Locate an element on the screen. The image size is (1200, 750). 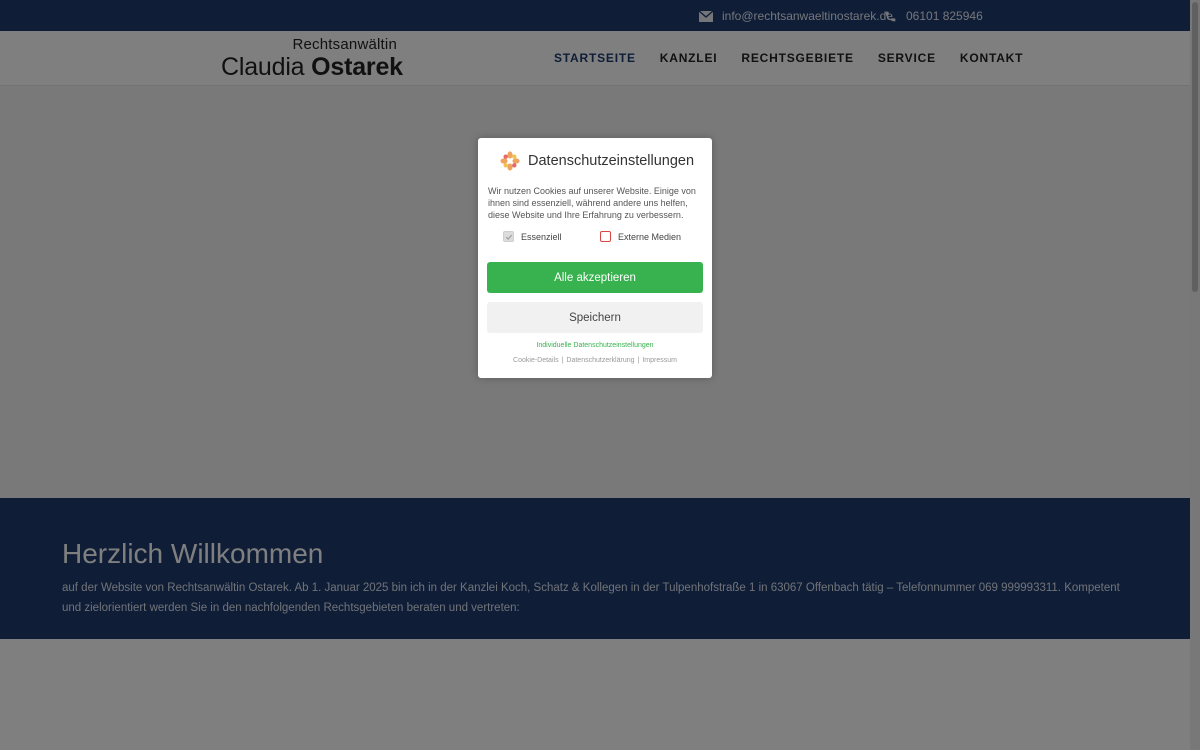
checkmark-icon is located at coordinates (508, 237).